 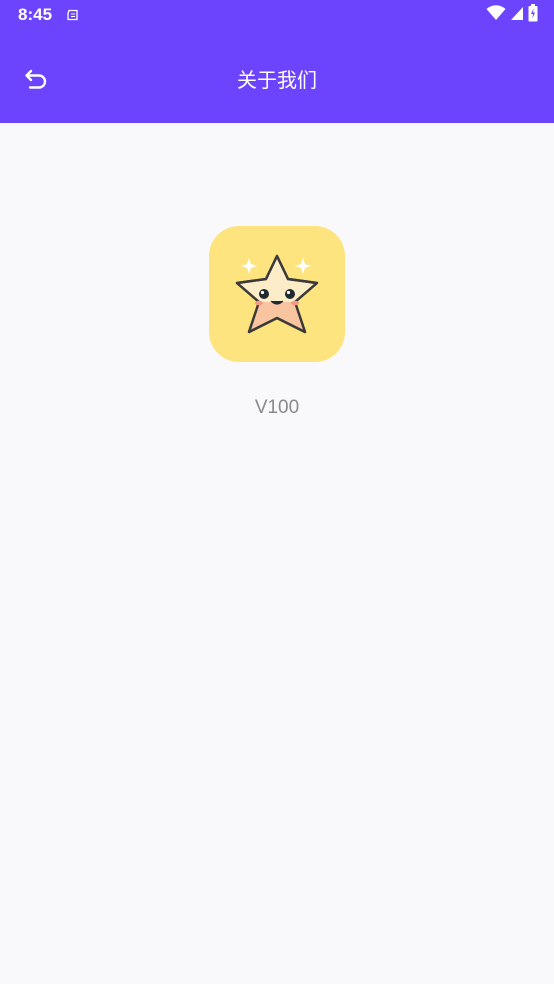 I want to click on status-icons, so click(x=512, y=15).